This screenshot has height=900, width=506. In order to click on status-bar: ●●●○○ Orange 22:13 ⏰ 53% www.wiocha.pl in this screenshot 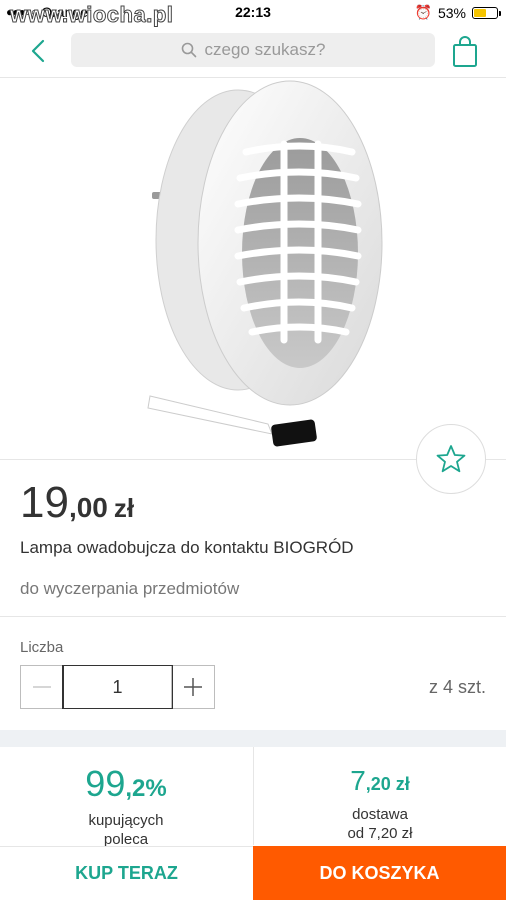, I will do `click(253, 14)`.